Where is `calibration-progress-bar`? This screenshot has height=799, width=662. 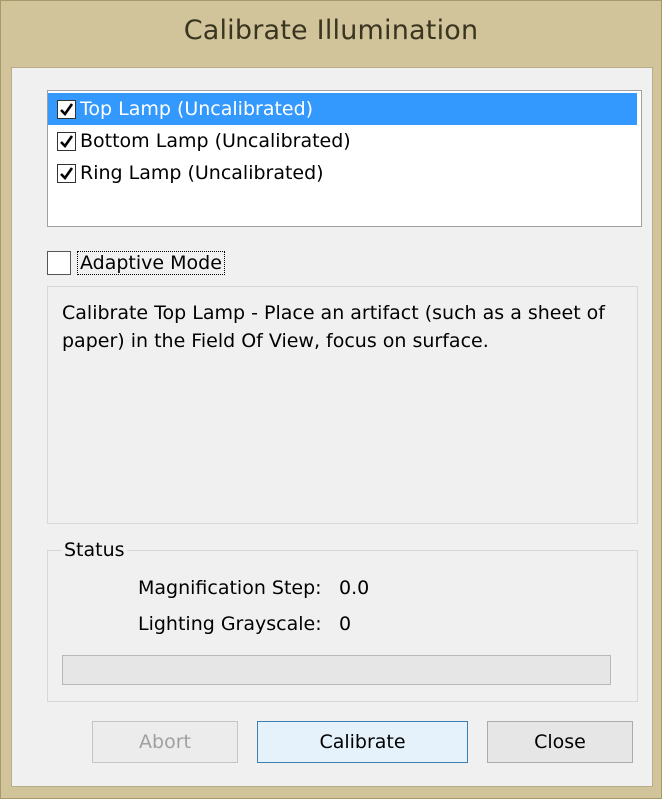
calibration-progress-bar is located at coordinates (336, 670).